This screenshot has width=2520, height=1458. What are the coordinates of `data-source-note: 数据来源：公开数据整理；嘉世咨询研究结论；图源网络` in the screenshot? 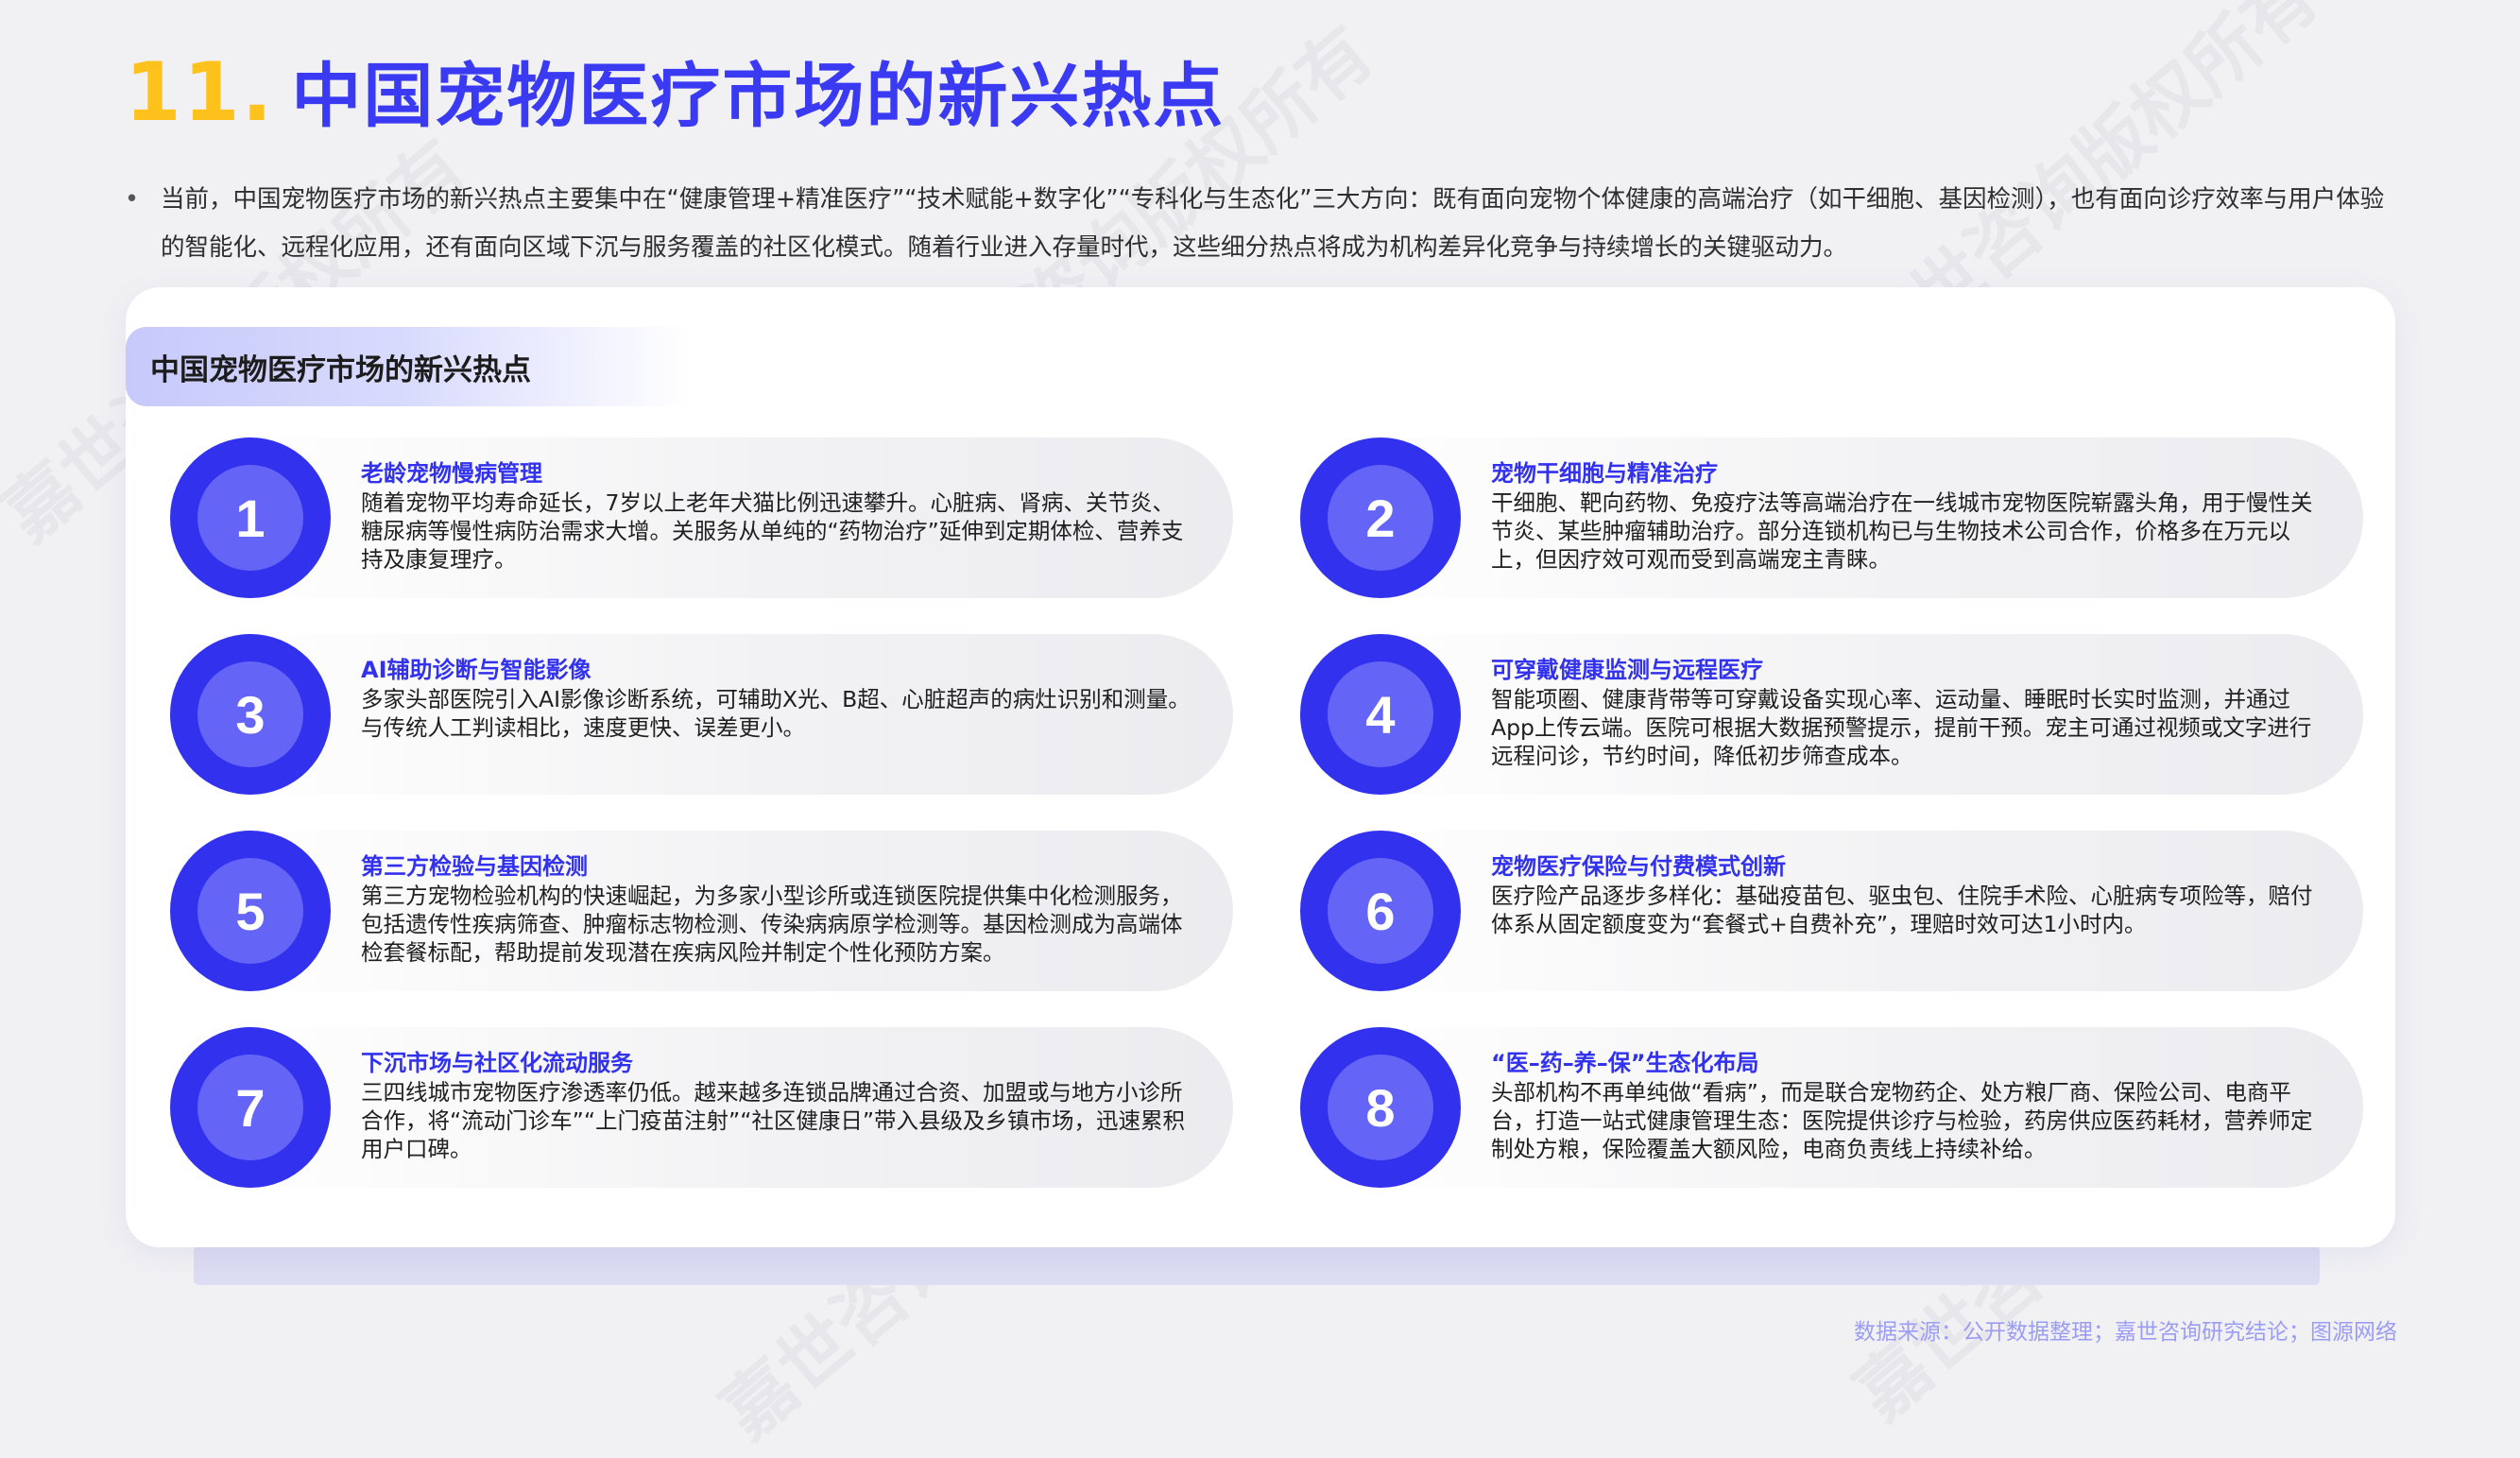 It's located at (2125, 1332).